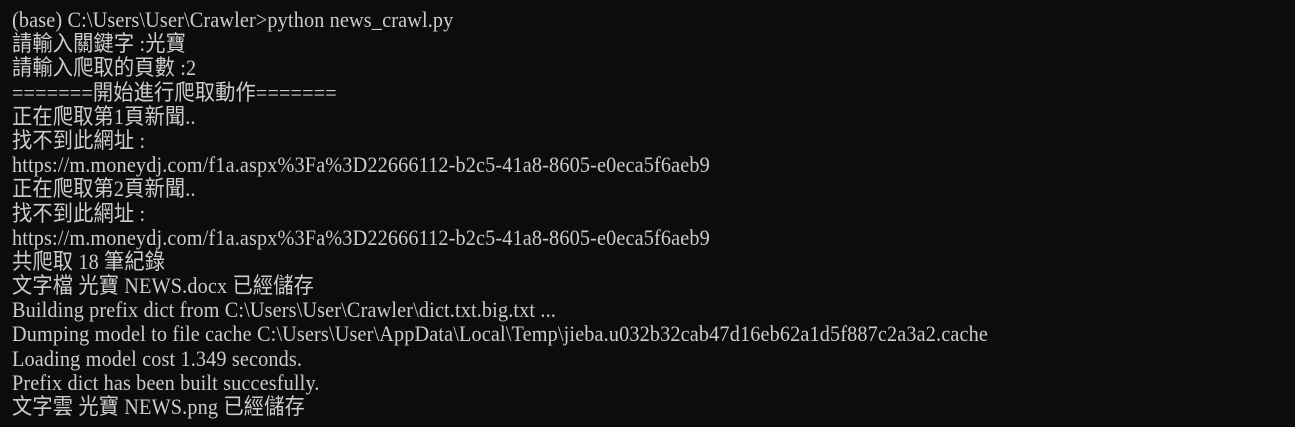 This screenshot has width=1295, height=427. What do you see at coordinates (79, 140) in the screenshot?
I see `output-line-url-not-found-1: 找不到此網址 :` at bounding box center [79, 140].